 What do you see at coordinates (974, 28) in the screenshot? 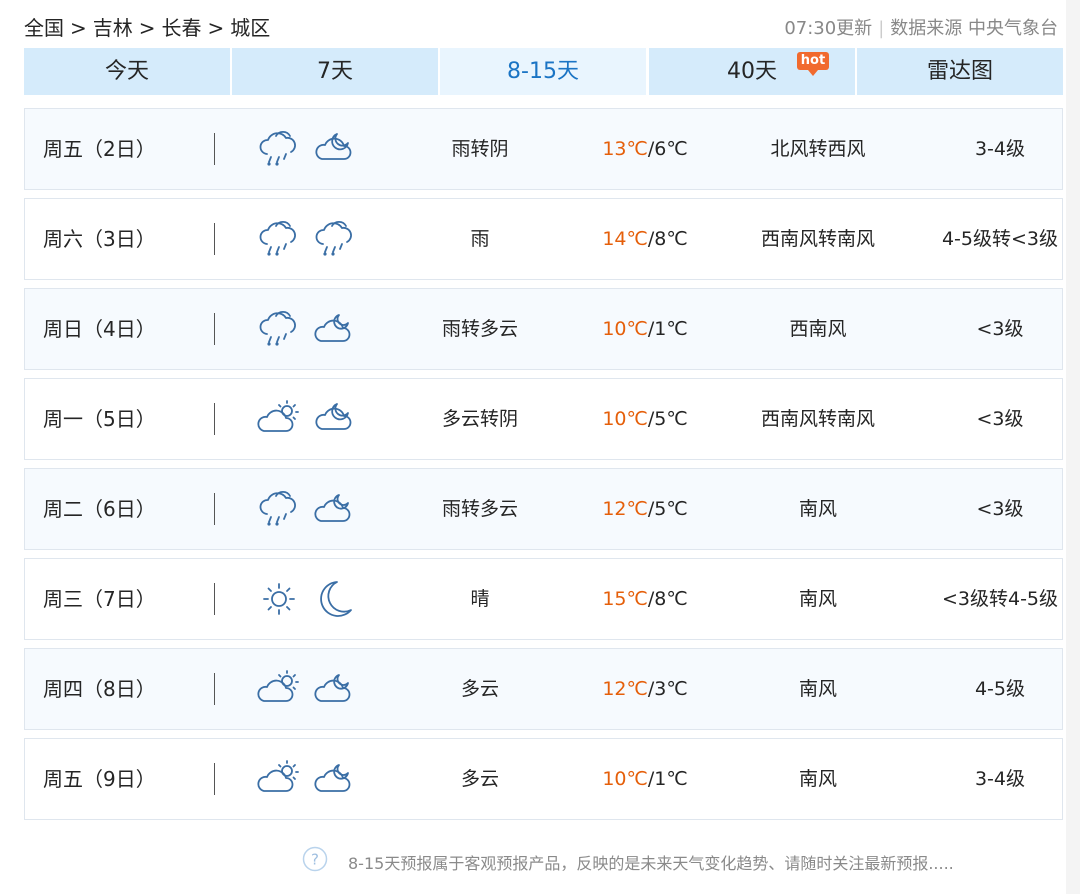
I see `data-source: 数据来源 中央气象台` at bounding box center [974, 28].